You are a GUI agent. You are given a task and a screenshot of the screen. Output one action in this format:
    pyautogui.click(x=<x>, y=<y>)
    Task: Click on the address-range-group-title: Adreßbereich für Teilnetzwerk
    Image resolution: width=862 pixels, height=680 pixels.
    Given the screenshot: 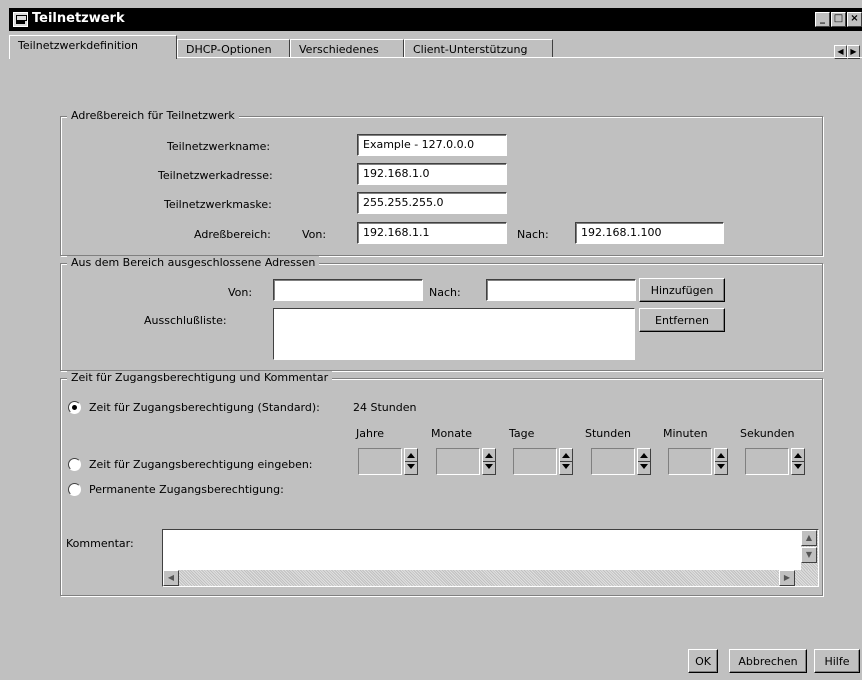 What is the action you would take?
    pyautogui.click(x=153, y=115)
    